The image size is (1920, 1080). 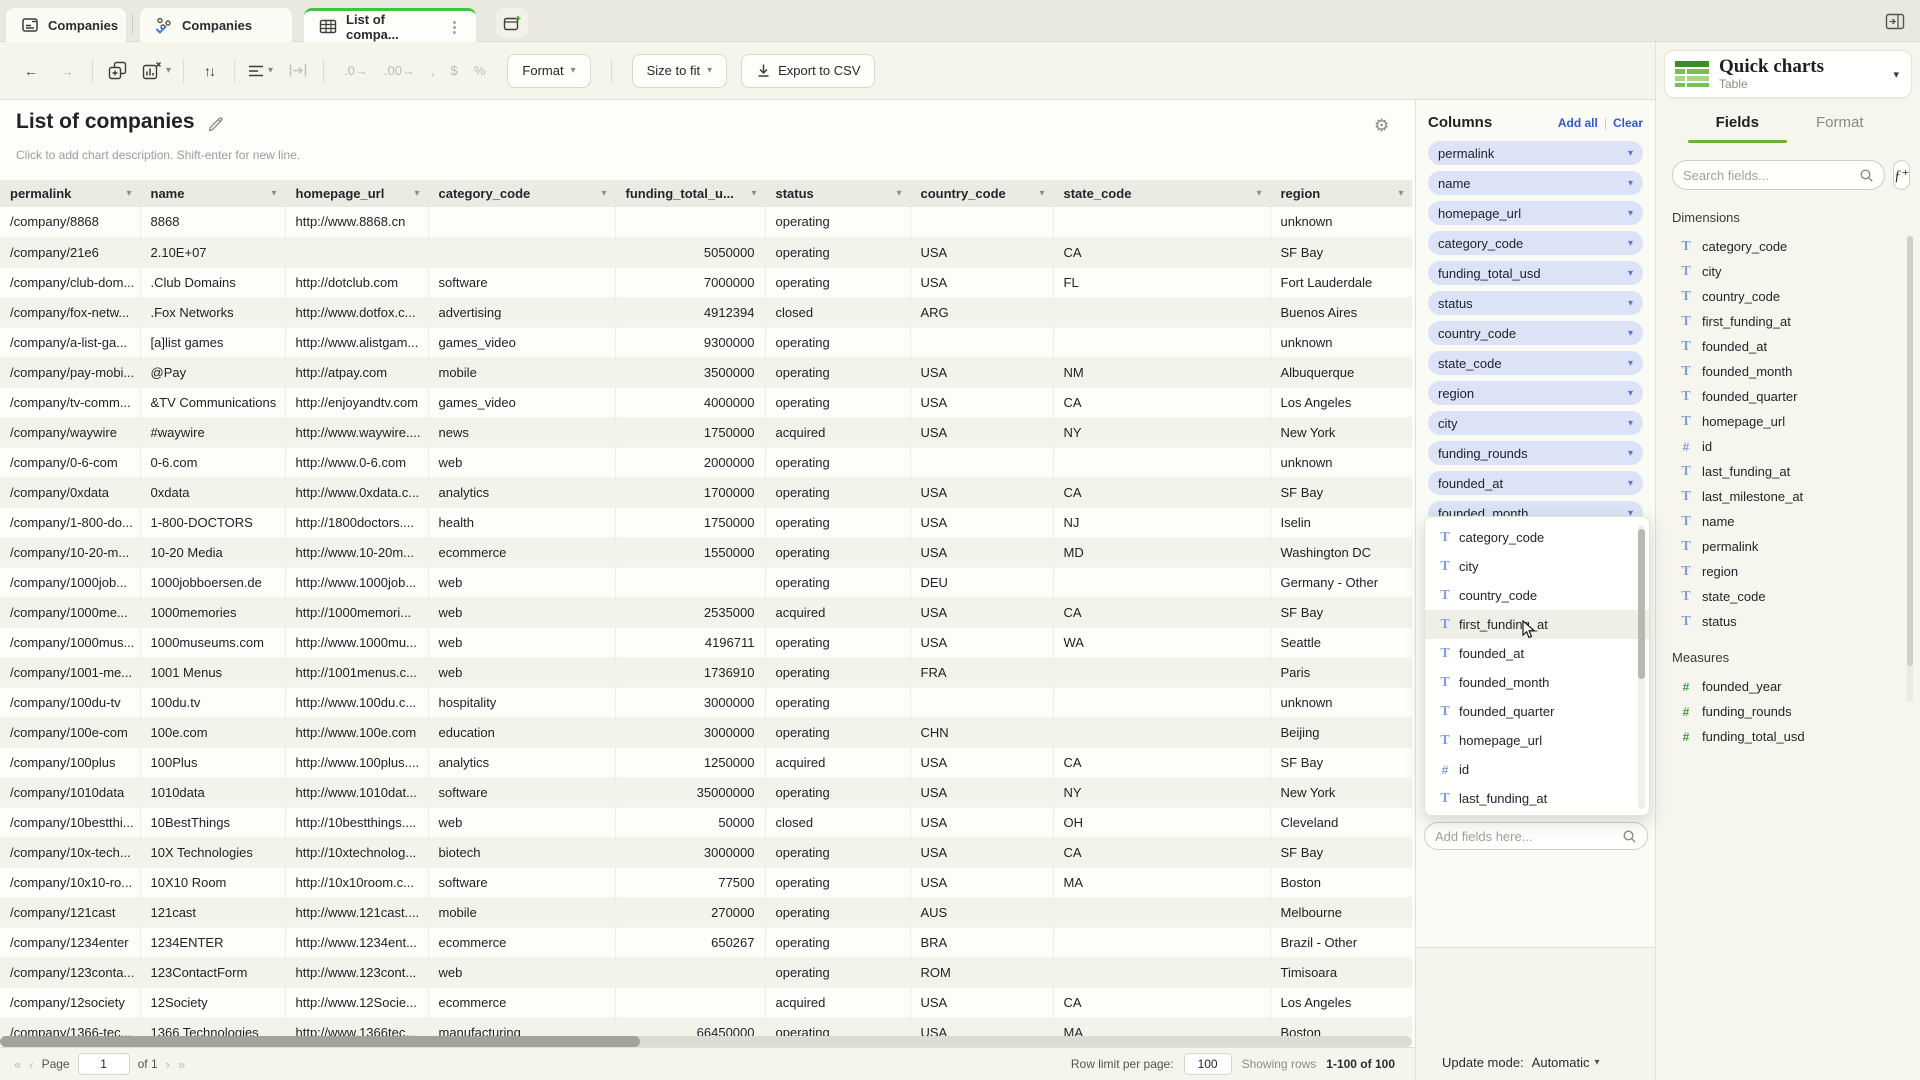 I want to click on delete-chart-button: ▾, so click(x=156, y=71).